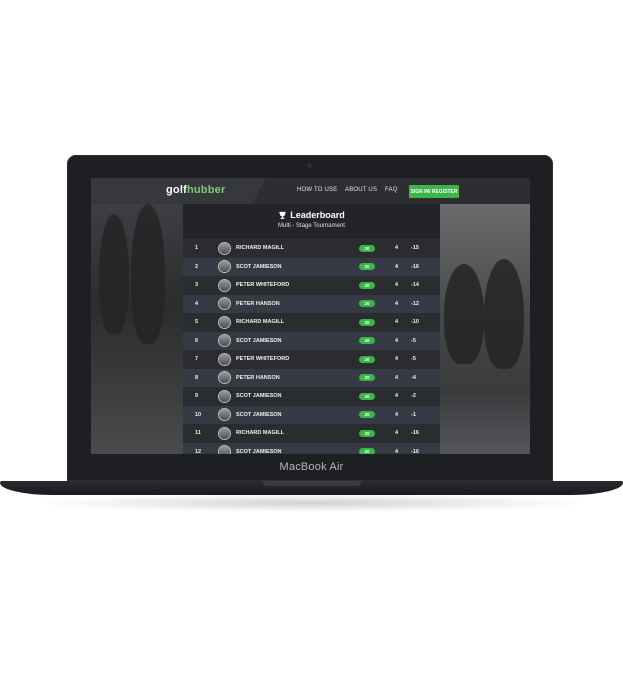  Describe the element at coordinates (361, 190) in the screenshot. I see `nav-link-about-us: ABOUT US` at that location.